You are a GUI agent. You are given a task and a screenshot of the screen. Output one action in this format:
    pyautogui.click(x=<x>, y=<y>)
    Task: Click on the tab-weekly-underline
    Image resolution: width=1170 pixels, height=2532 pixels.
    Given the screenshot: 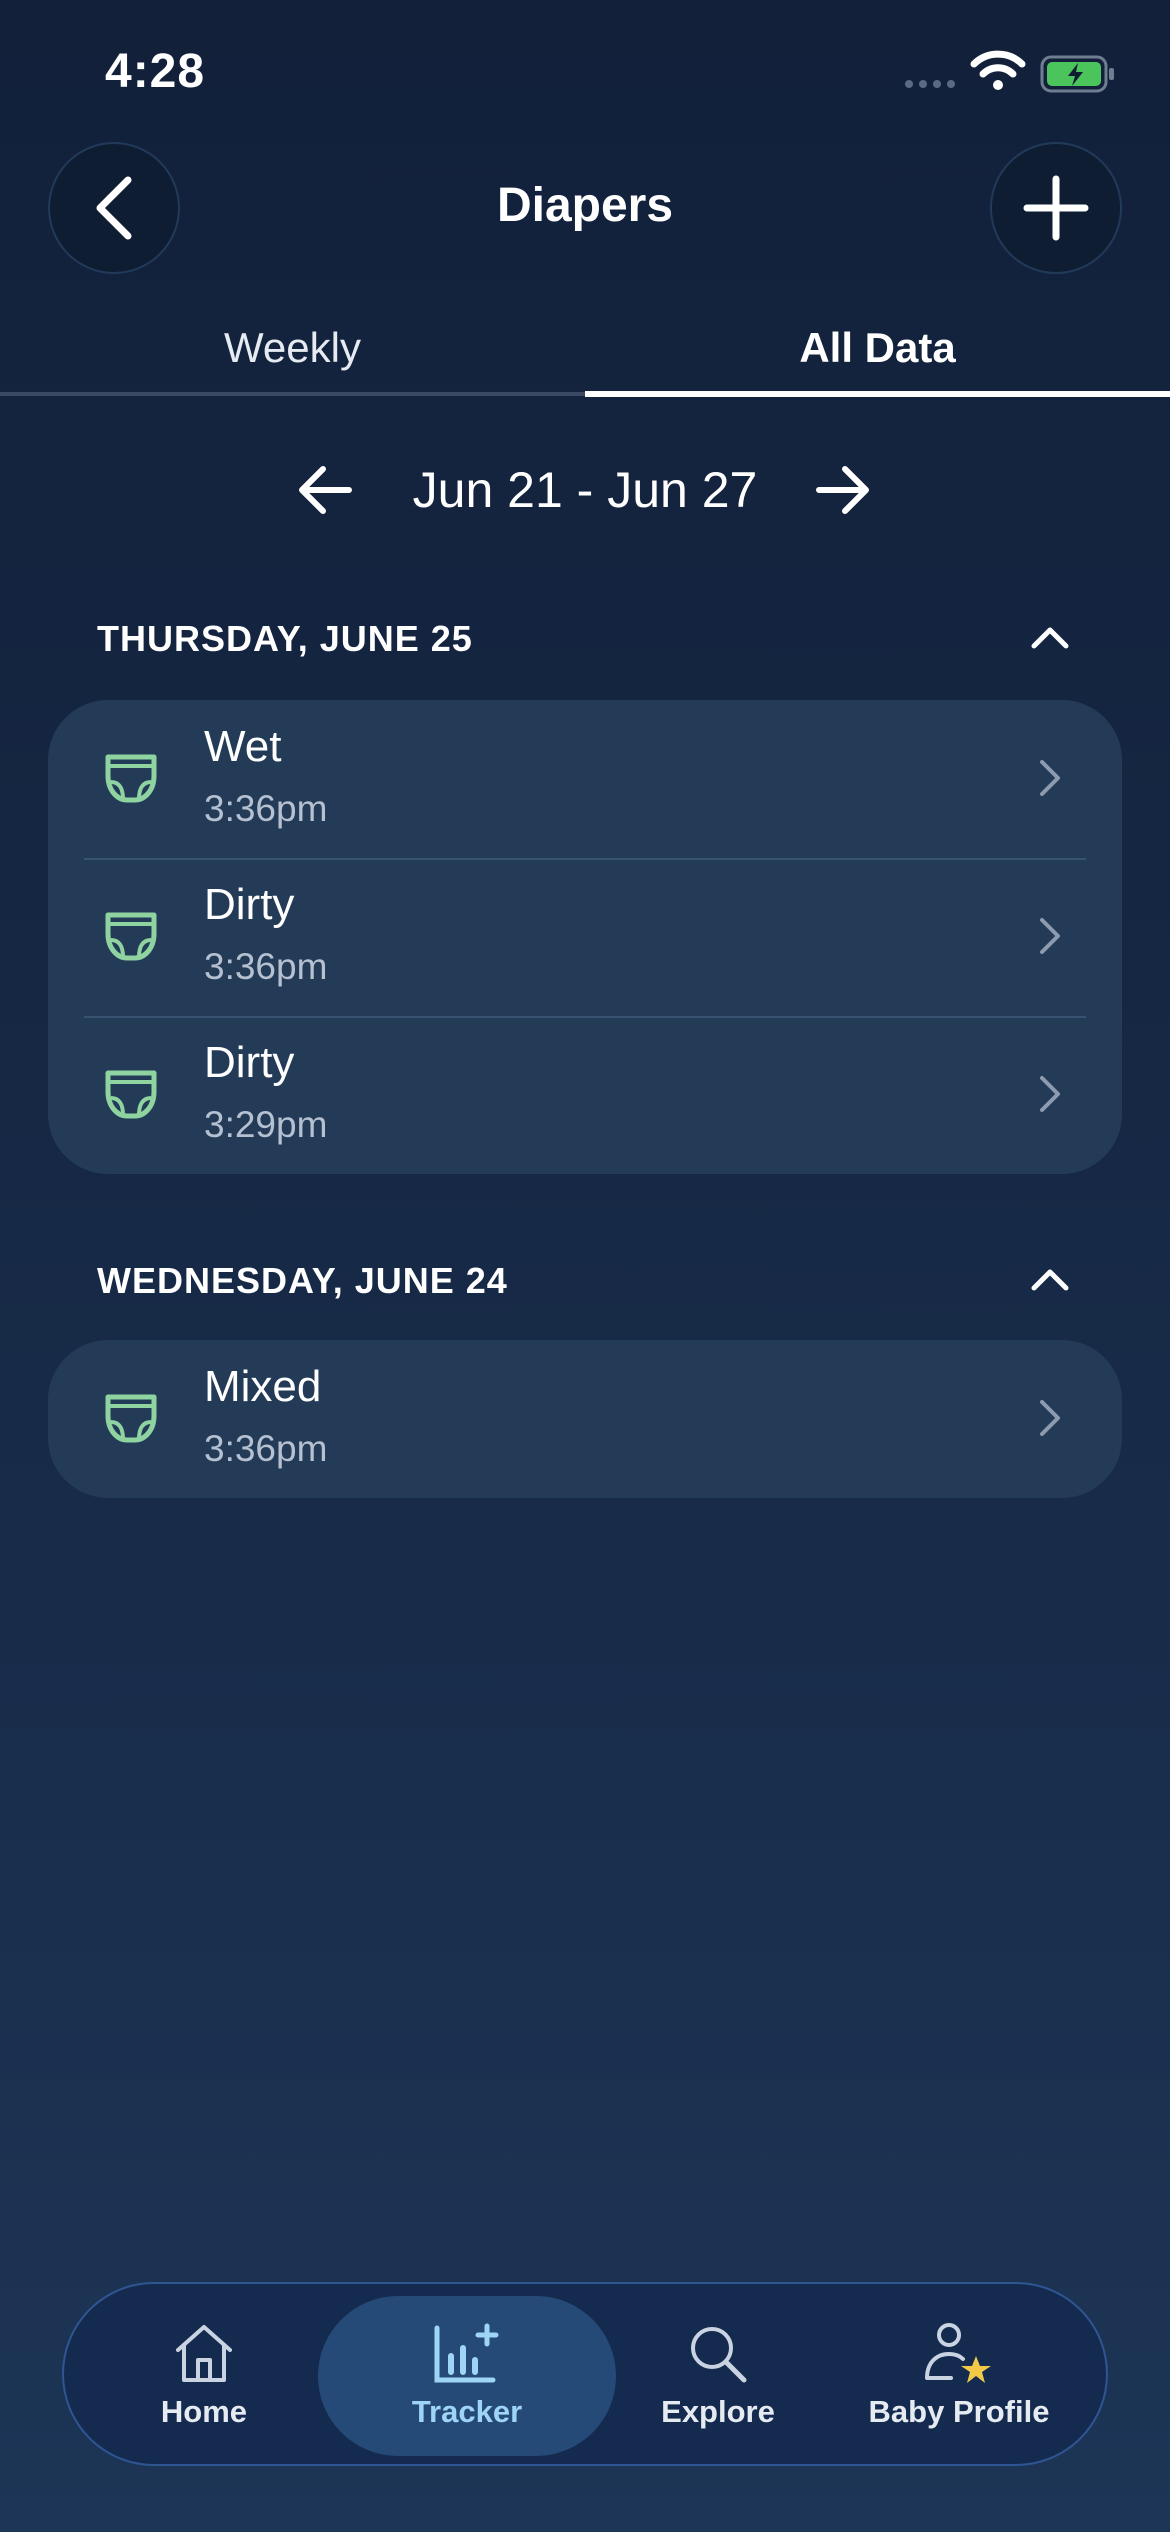 What is the action you would take?
    pyautogui.click(x=292, y=394)
    